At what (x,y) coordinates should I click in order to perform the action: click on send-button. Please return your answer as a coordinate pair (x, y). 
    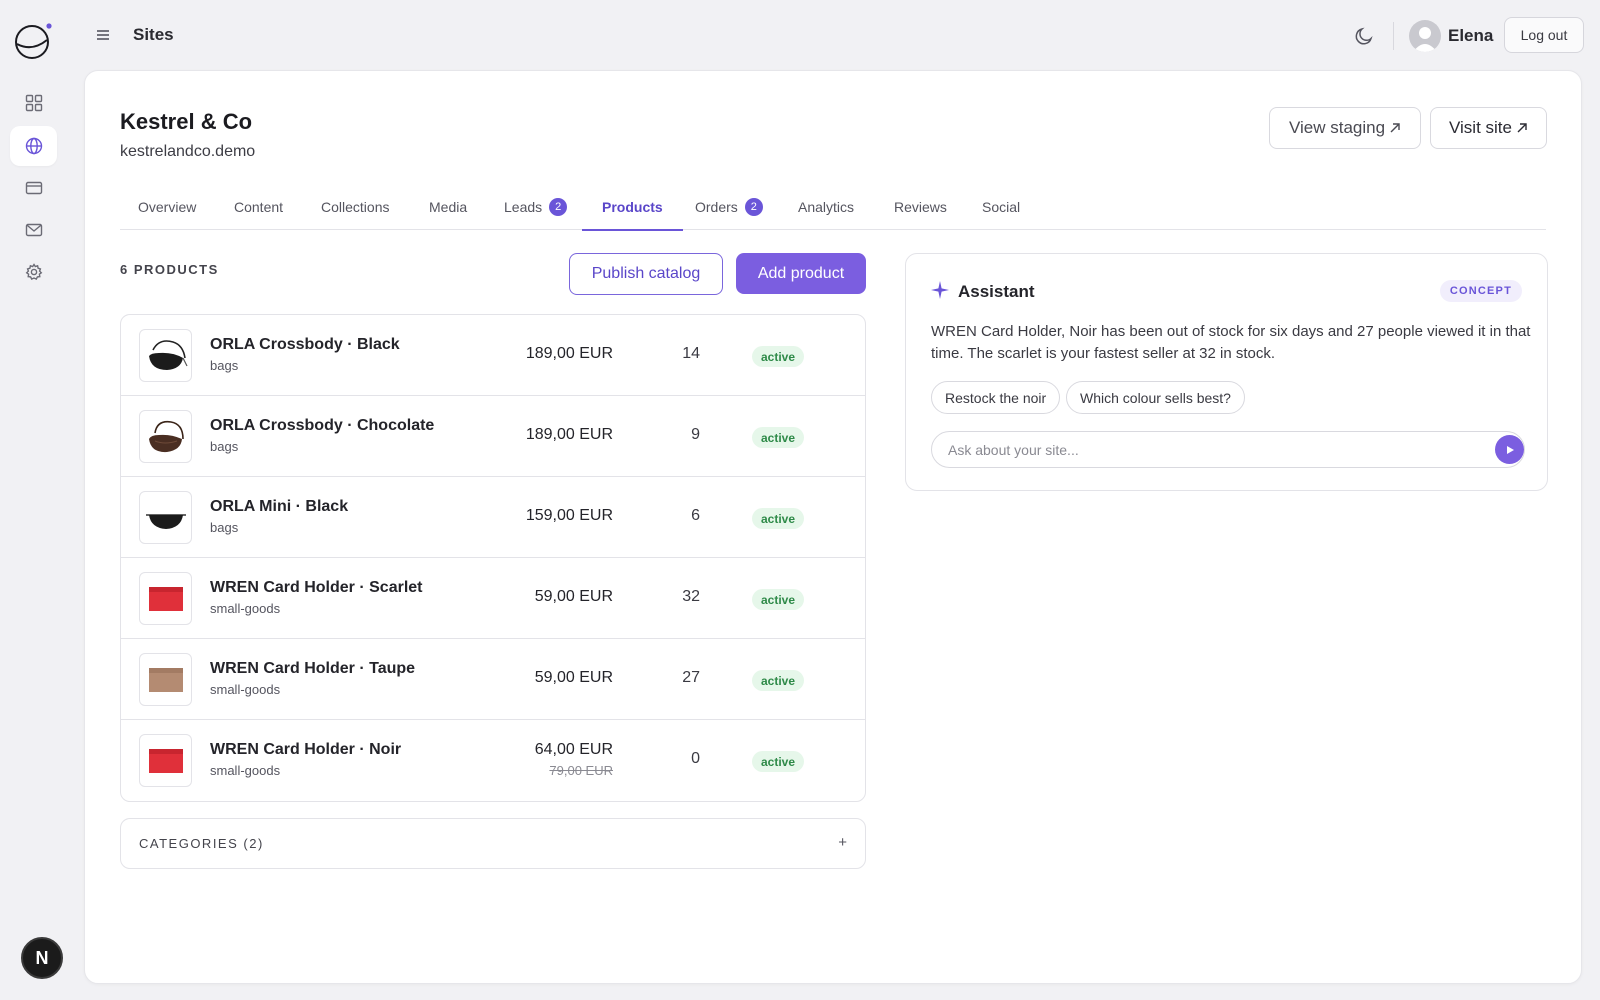
    Looking at the image, I should click on (1509, 449).